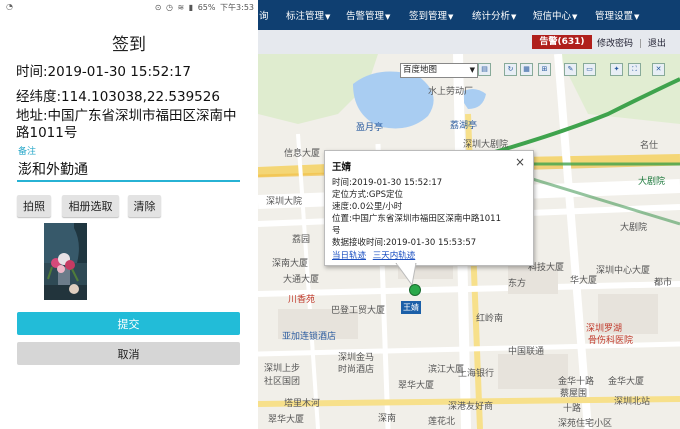  What do you see at coordinates (570, 69) in the screenshot?
I see `draw-icon: ✎` at bounding box center [570, 69].